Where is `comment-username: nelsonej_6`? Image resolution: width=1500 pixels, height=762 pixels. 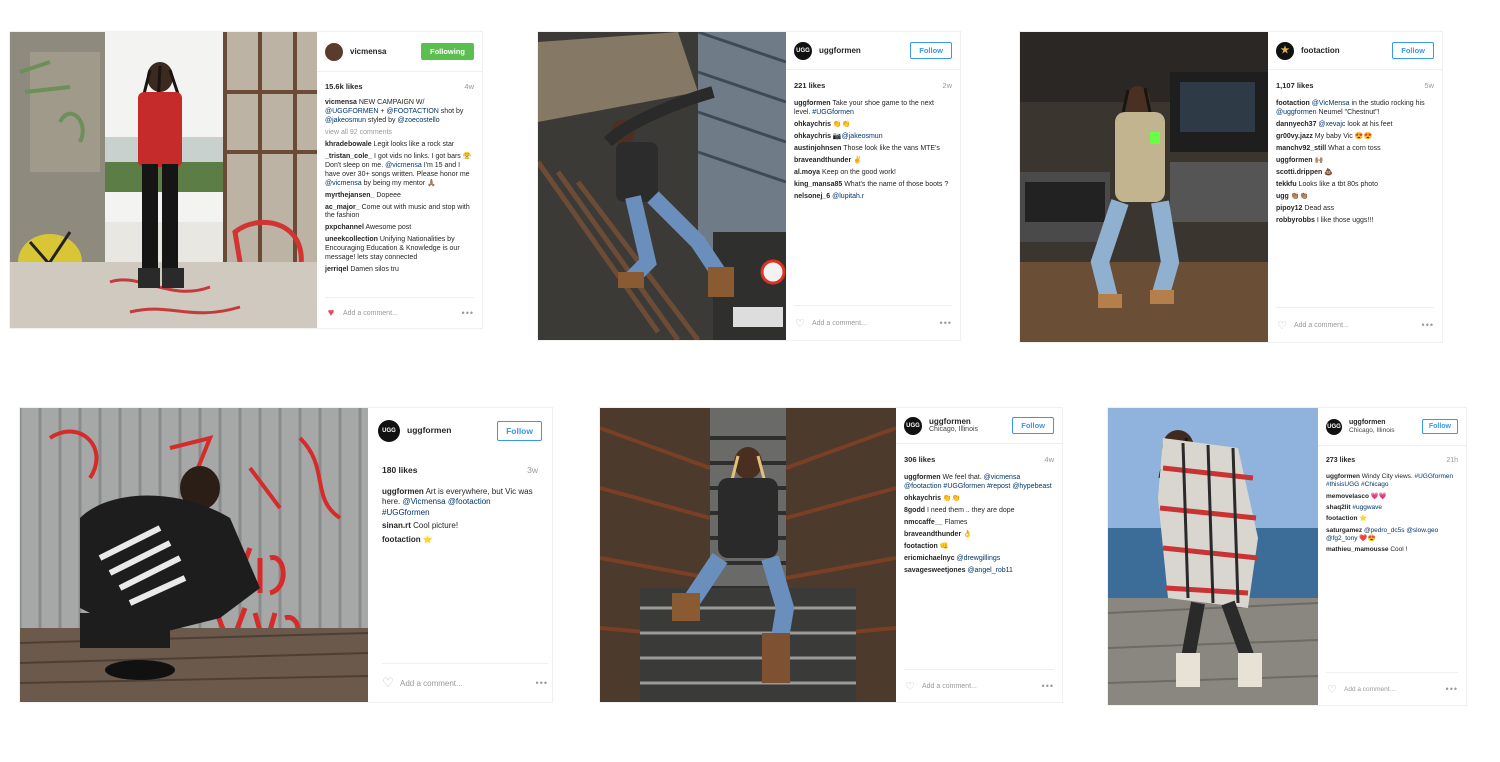
comment-username: nelsonej_6 is located at coordinates (812, 196).